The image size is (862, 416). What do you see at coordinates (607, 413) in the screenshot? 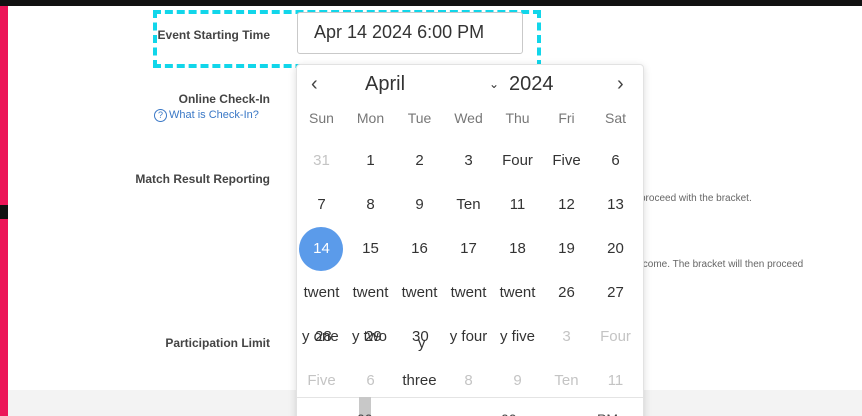
I see `ampm-value: PM` at bounding box center [607, 413].